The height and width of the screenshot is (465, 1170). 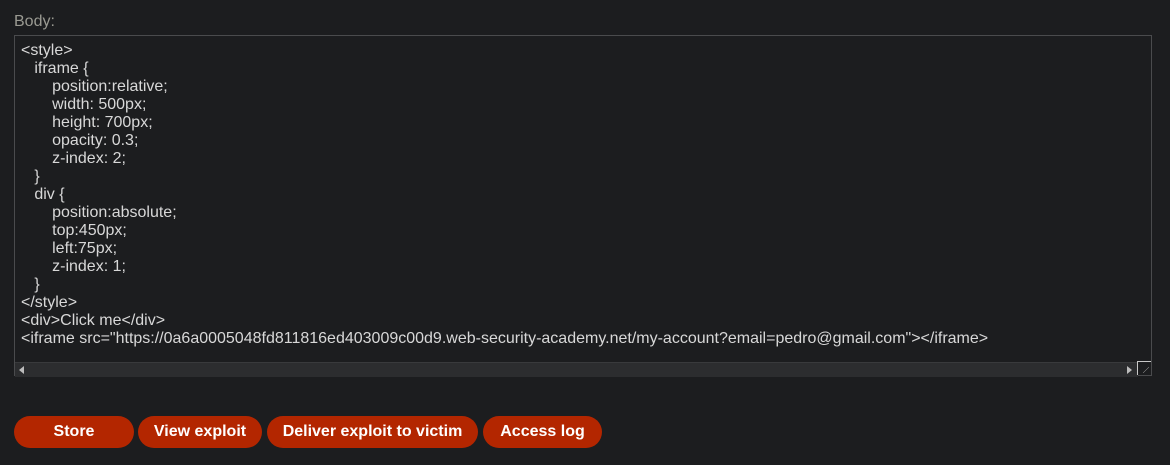 What do you see at coordinates (34, 21) in the screenshot?
I see `body-label: Body:` at bounding box center [34, 21].